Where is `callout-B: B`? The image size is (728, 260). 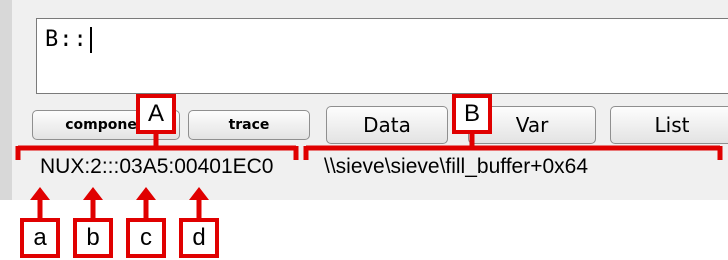
callout-B: B is located at coordinates (472, 114).